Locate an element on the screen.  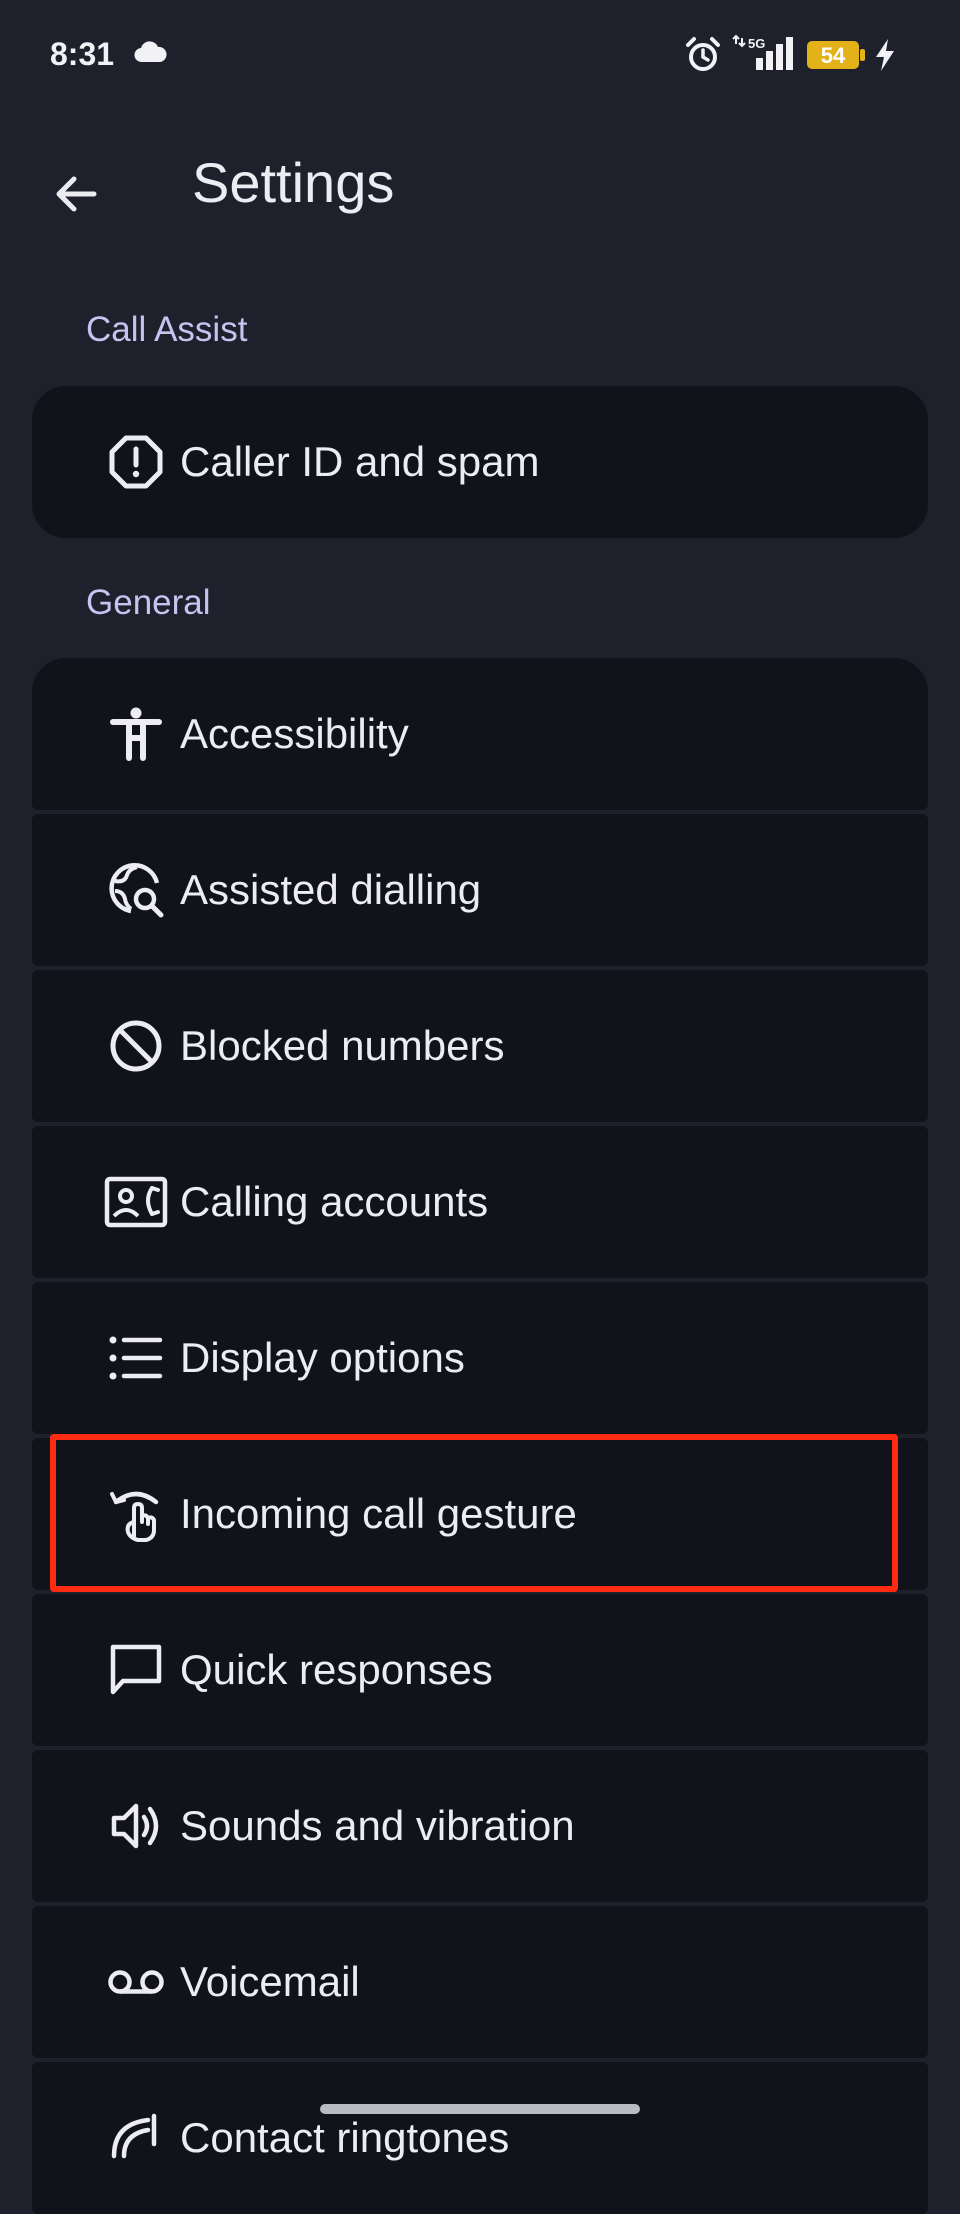
settings-item-label: Calling accounts is located at coordinates (334, 1201).